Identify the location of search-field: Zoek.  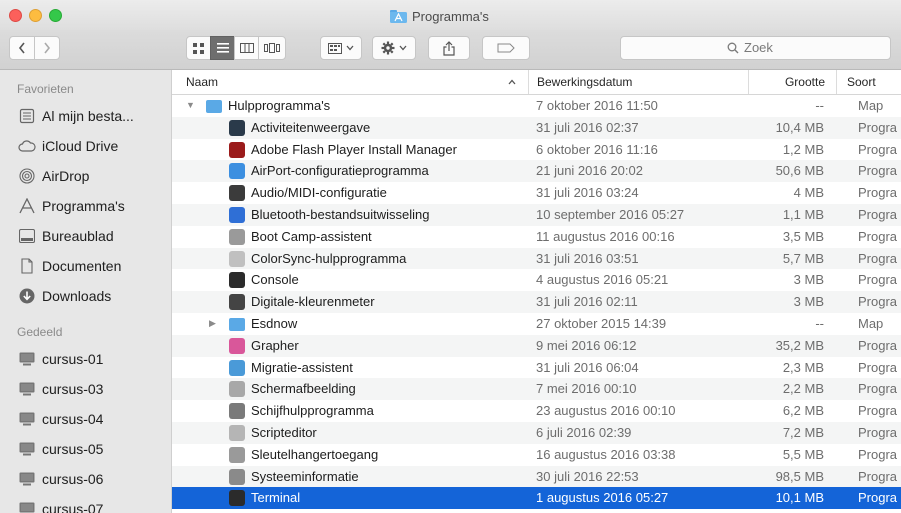
(755, 48).